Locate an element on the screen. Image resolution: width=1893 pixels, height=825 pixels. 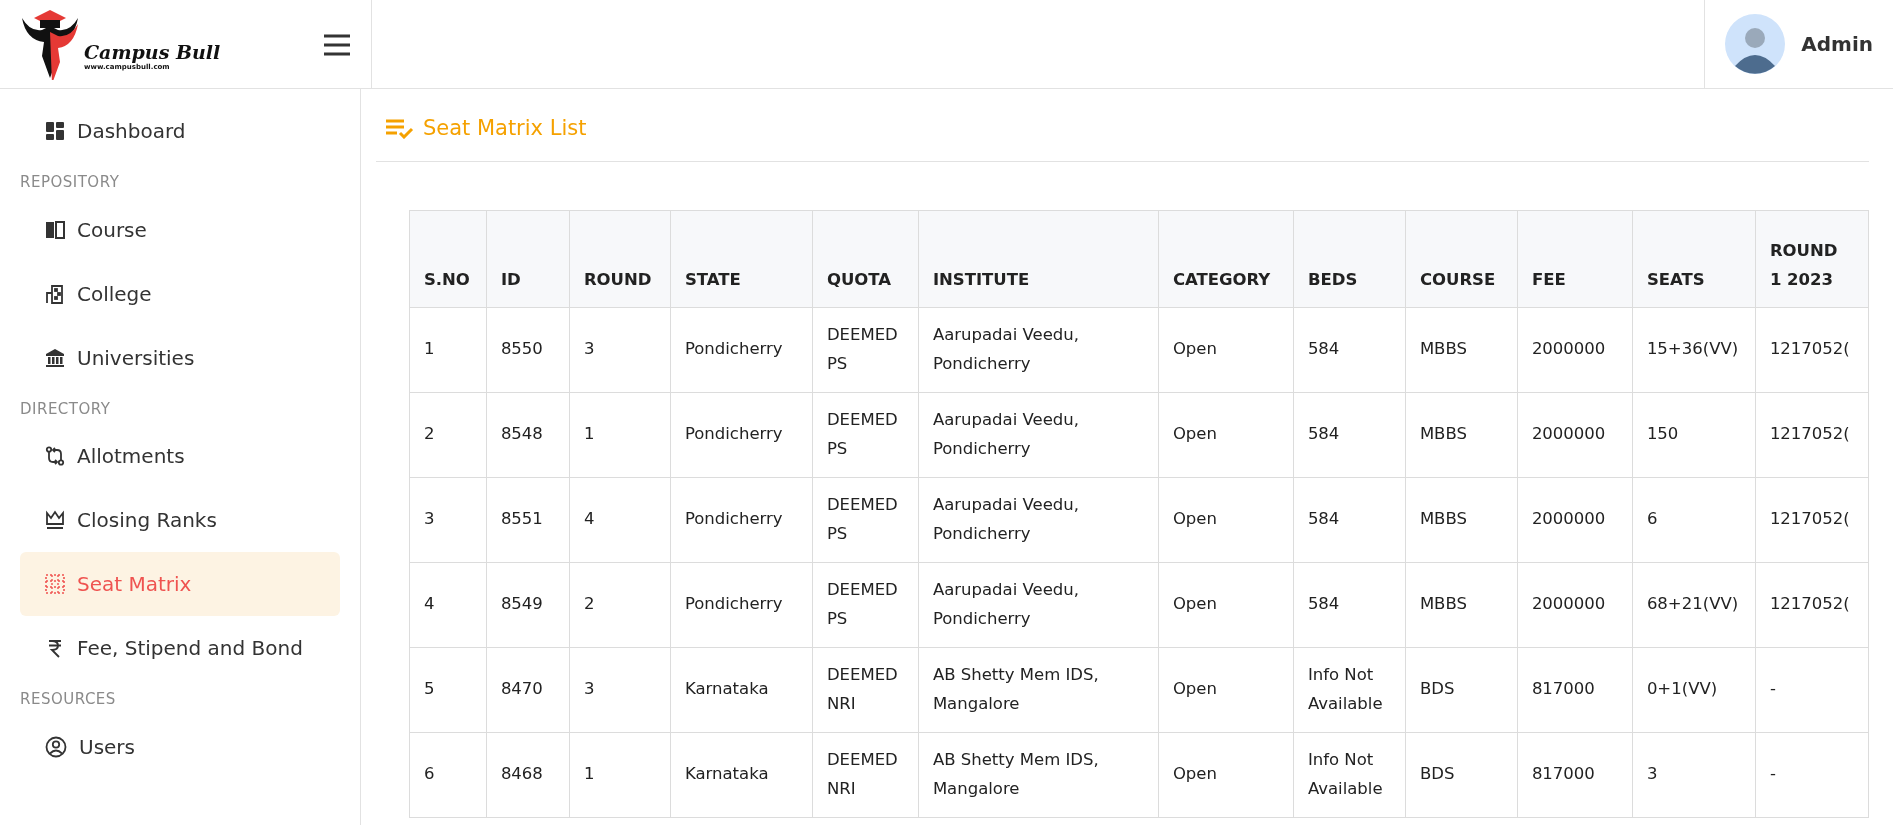
column-header: ROUND is located at coordinates (620, 258).